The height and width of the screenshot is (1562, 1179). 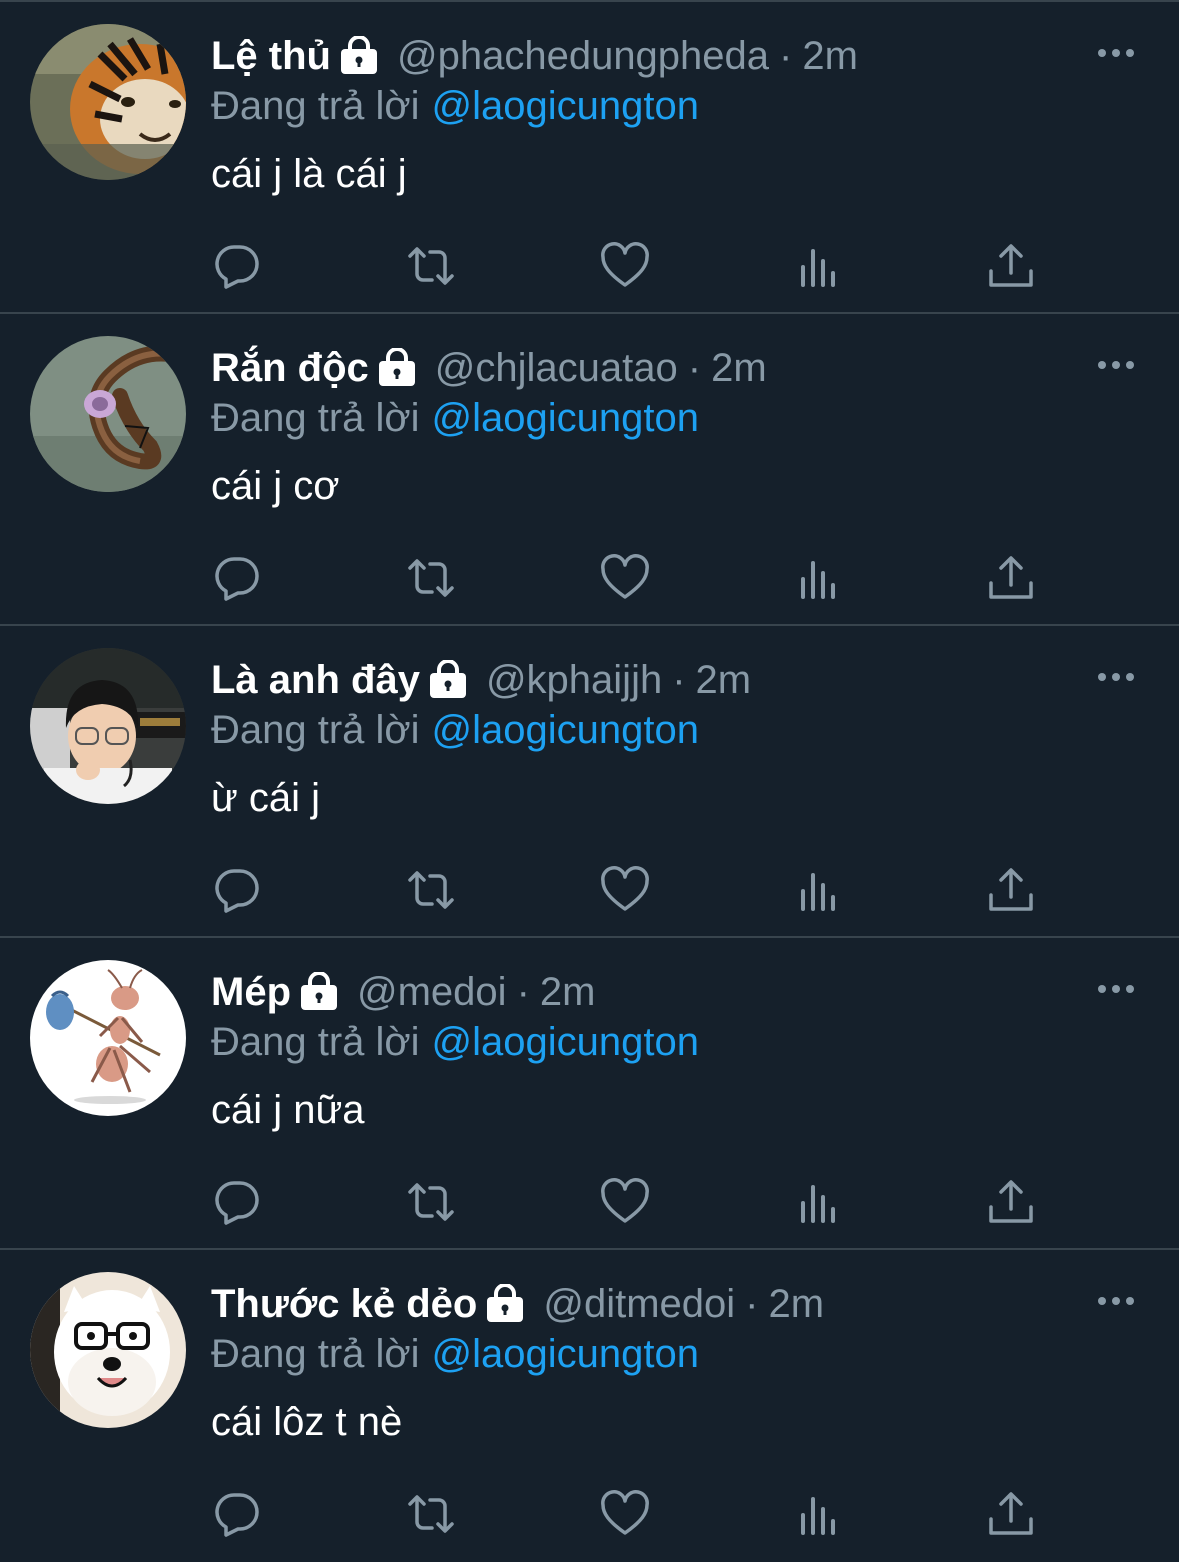 What do you see at coordinates (574, 680) in the screenshot?
I see `user-handle: @kphaijjh` at bounding box center [574, 680].